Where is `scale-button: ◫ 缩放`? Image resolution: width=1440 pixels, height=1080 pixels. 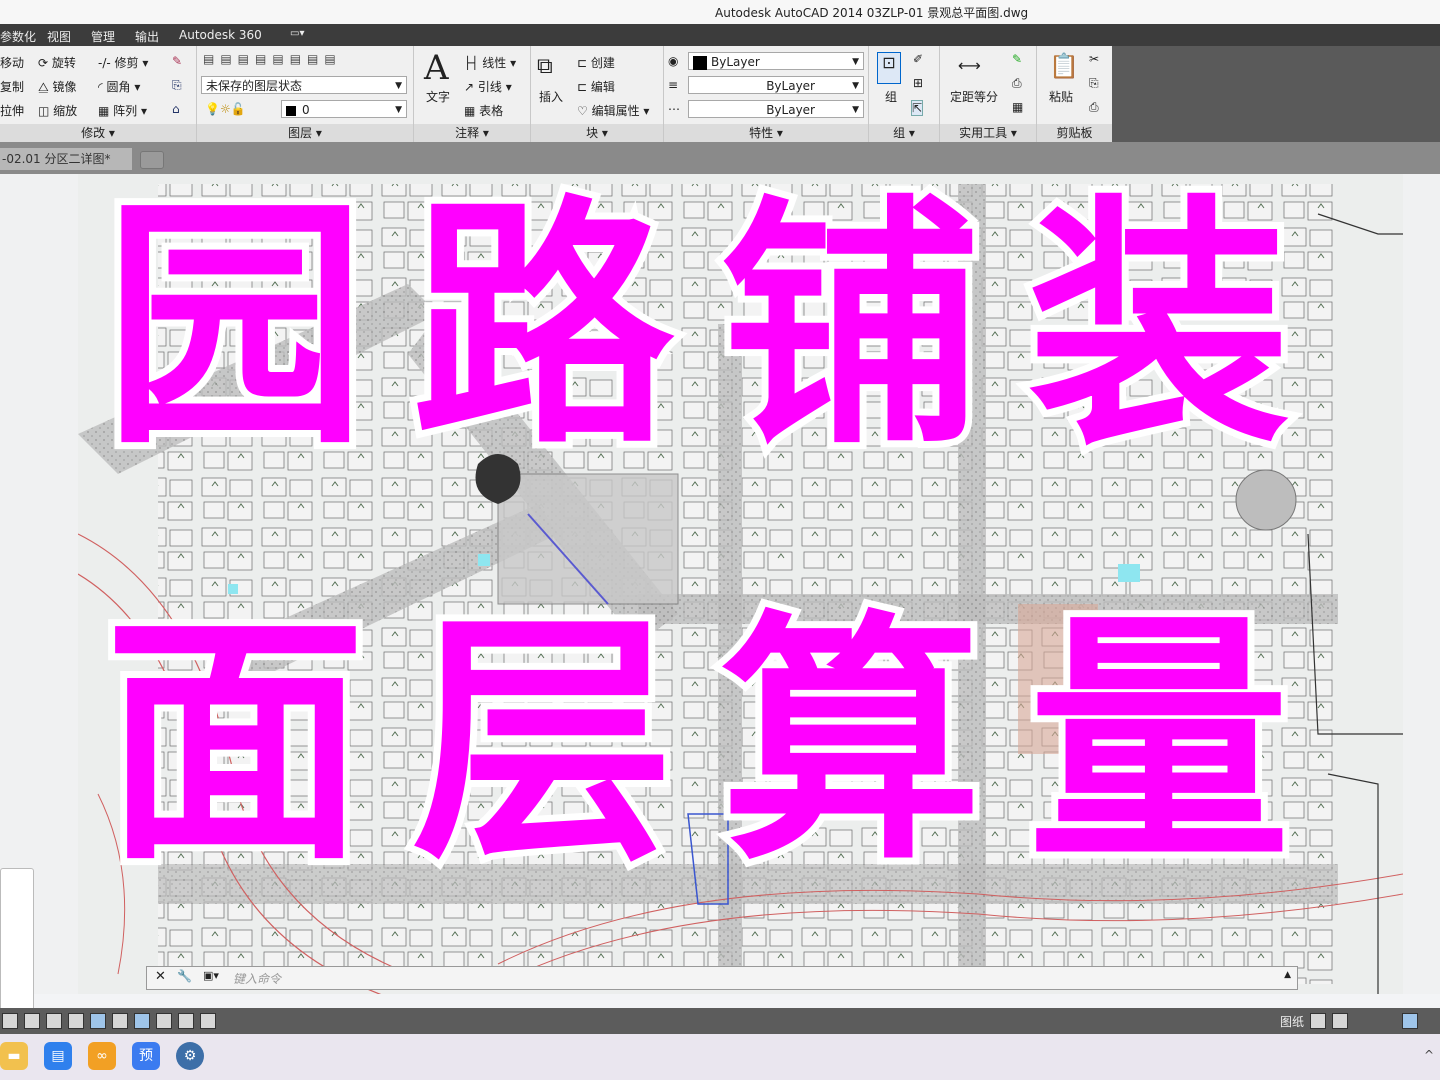
scale-button: ◫ 缩放 is located at coordinates (57, 110).